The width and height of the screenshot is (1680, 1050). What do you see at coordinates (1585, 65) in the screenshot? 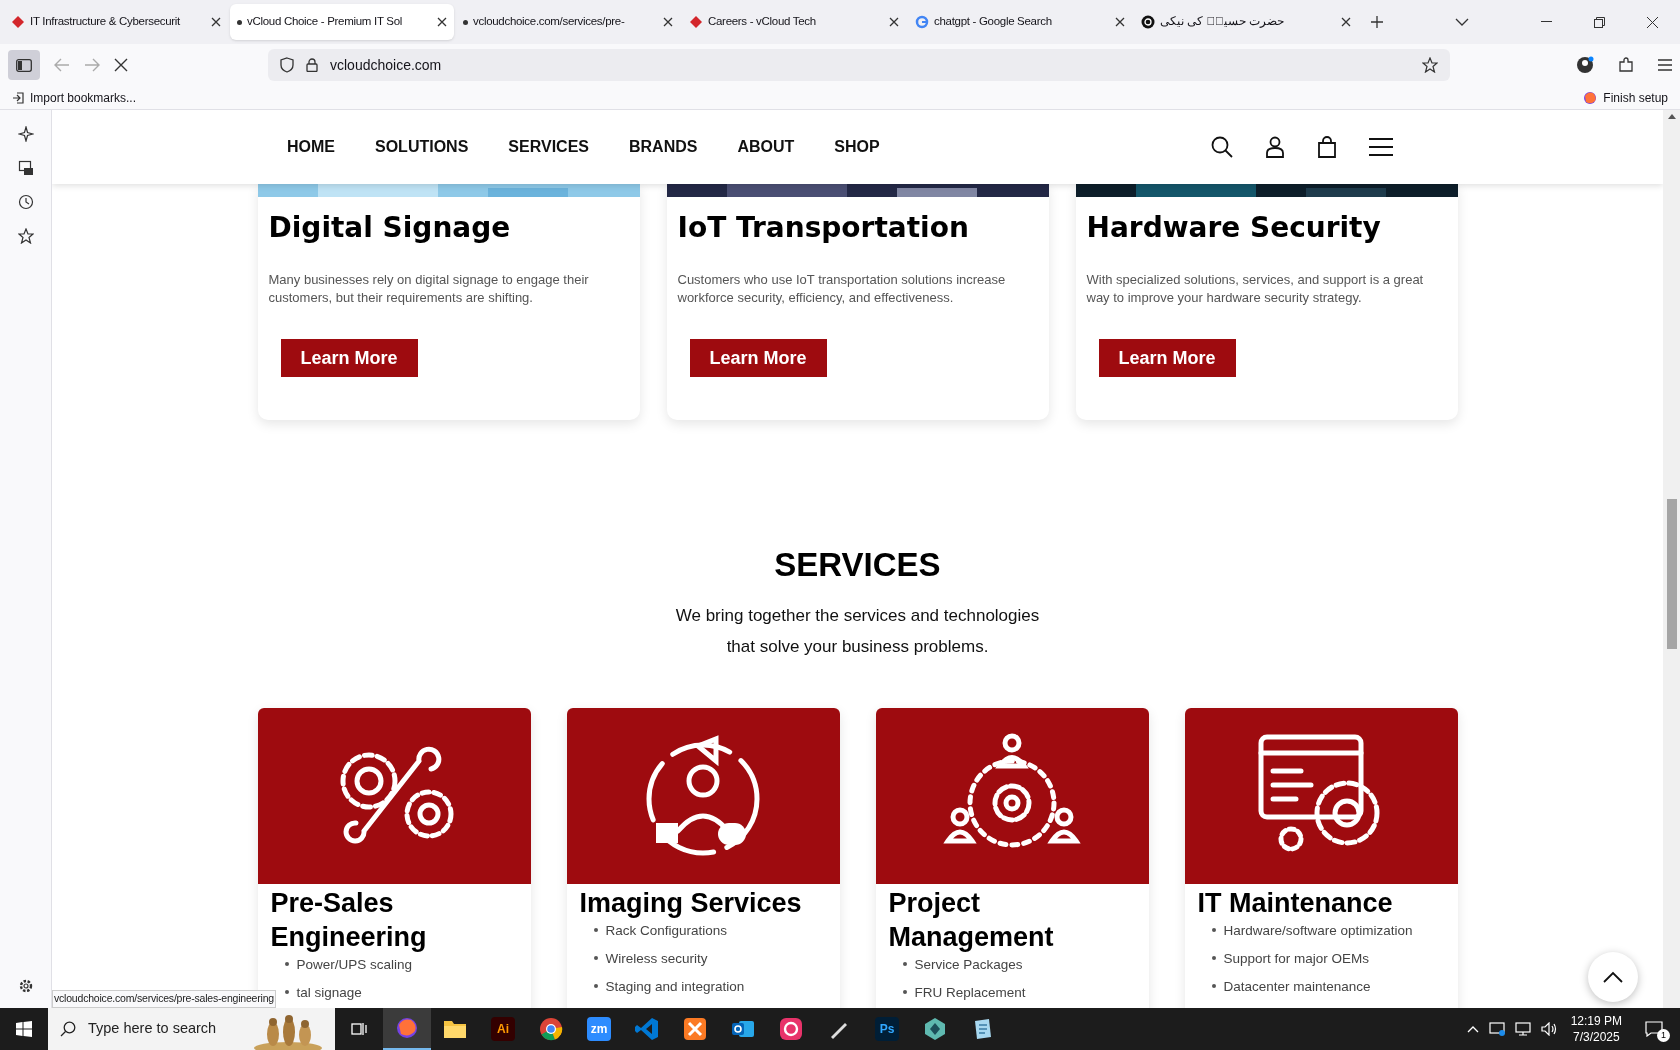
I see `account-icon` at bounding box center [1585, 65].